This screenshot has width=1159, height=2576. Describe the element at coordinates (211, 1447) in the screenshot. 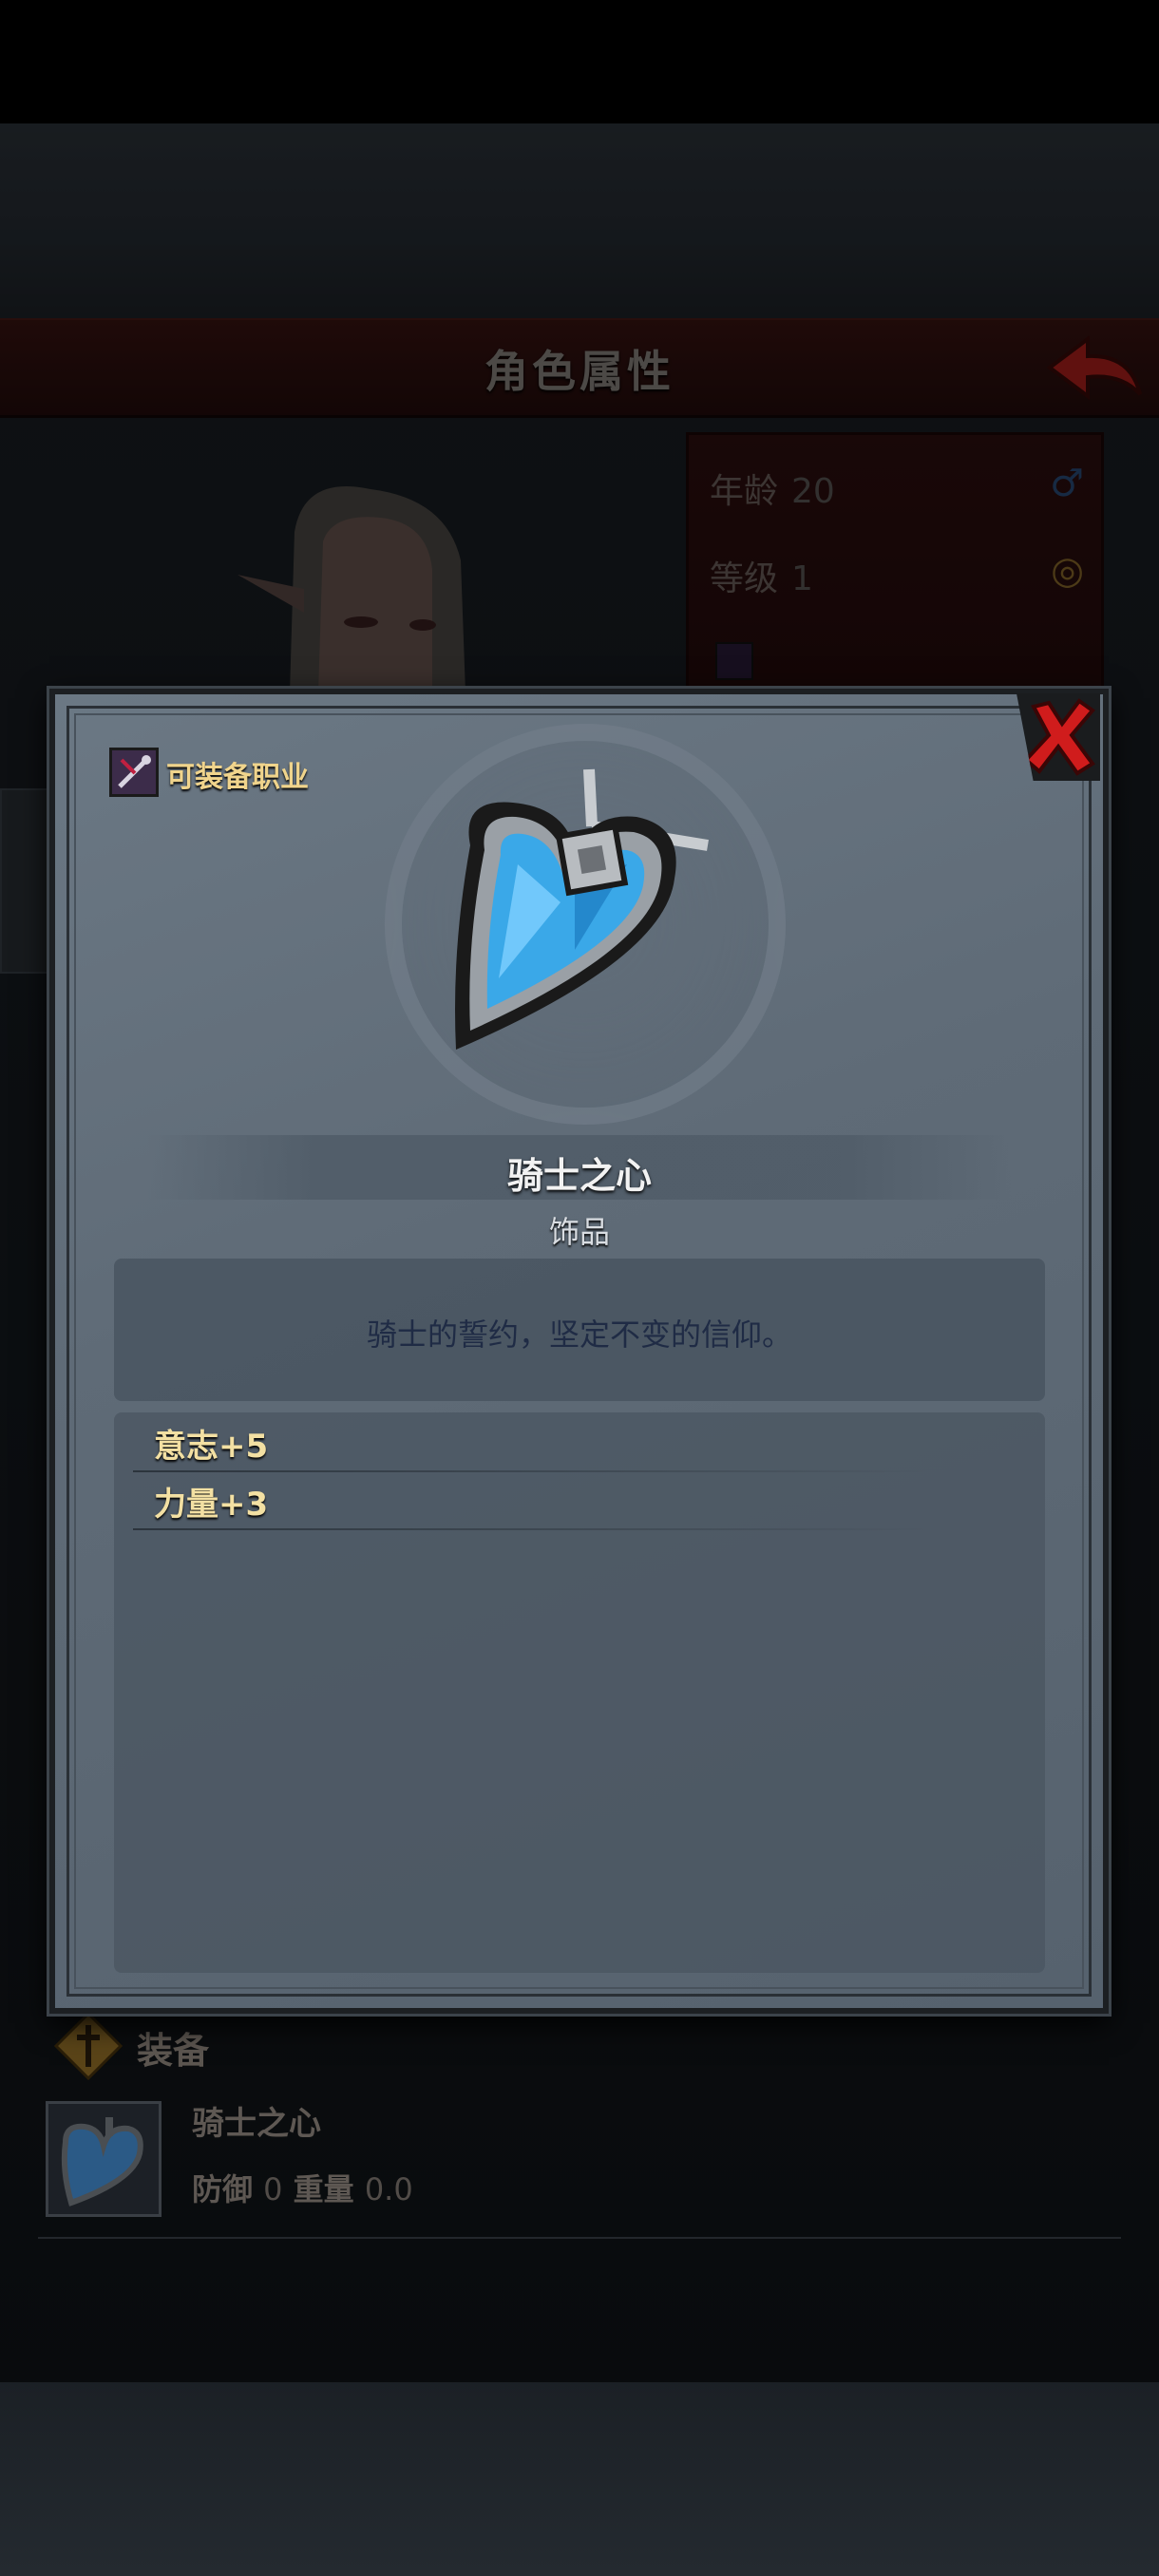

I see `attribute-row: 意志+5` at that location.